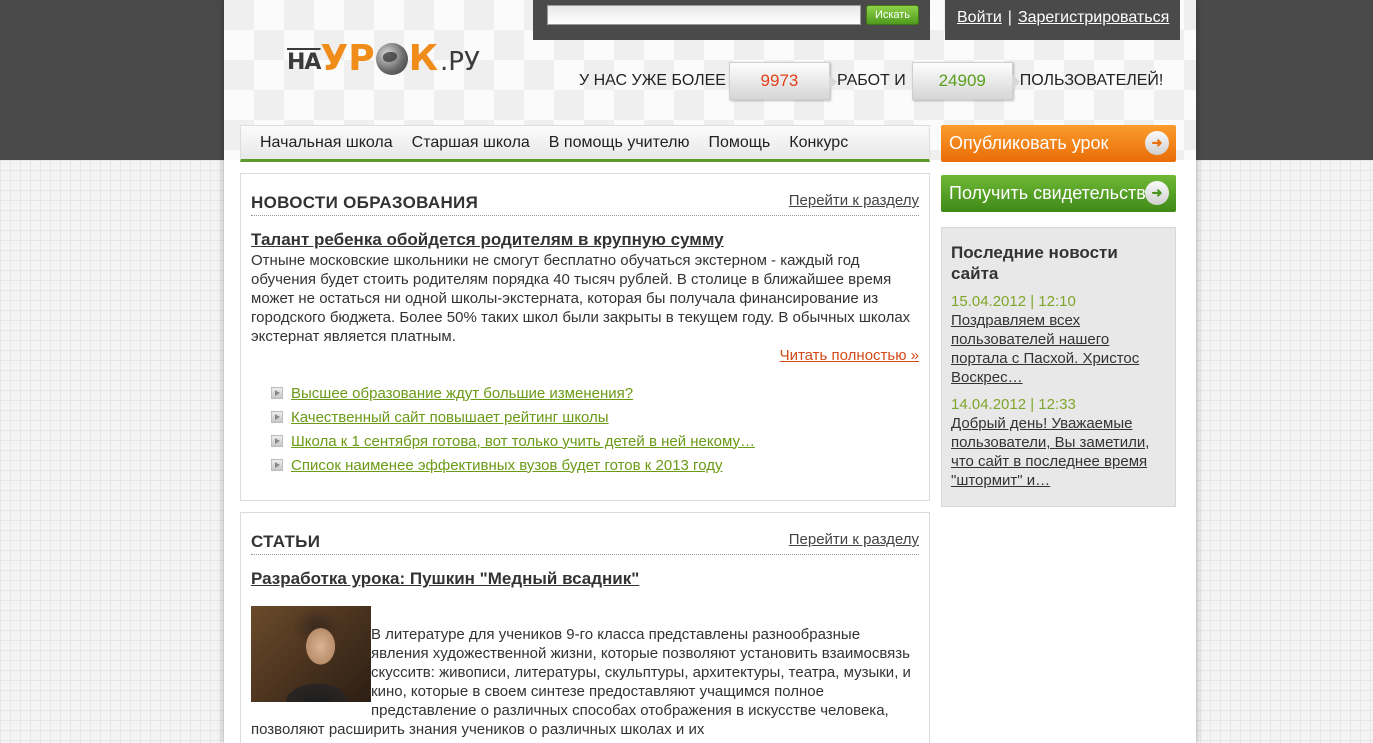 This screenshot has width=1373, height=743. I want to click on pushkin-portrait-image, so click(311, 654).